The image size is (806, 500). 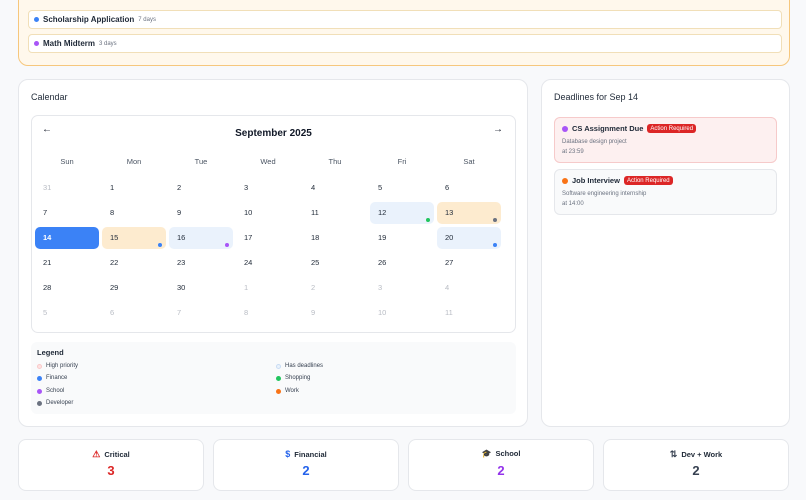 I want to click on legend-title: Legend, so click(x=50, y=352).